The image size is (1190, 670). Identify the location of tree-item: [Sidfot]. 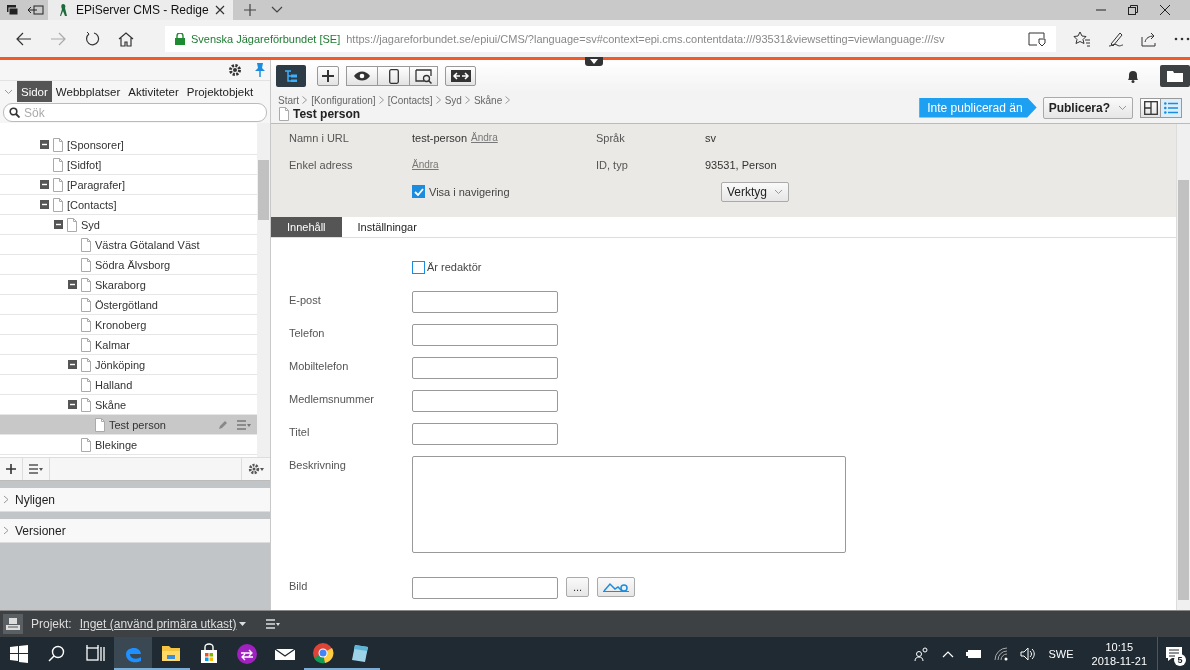
(128, 165).